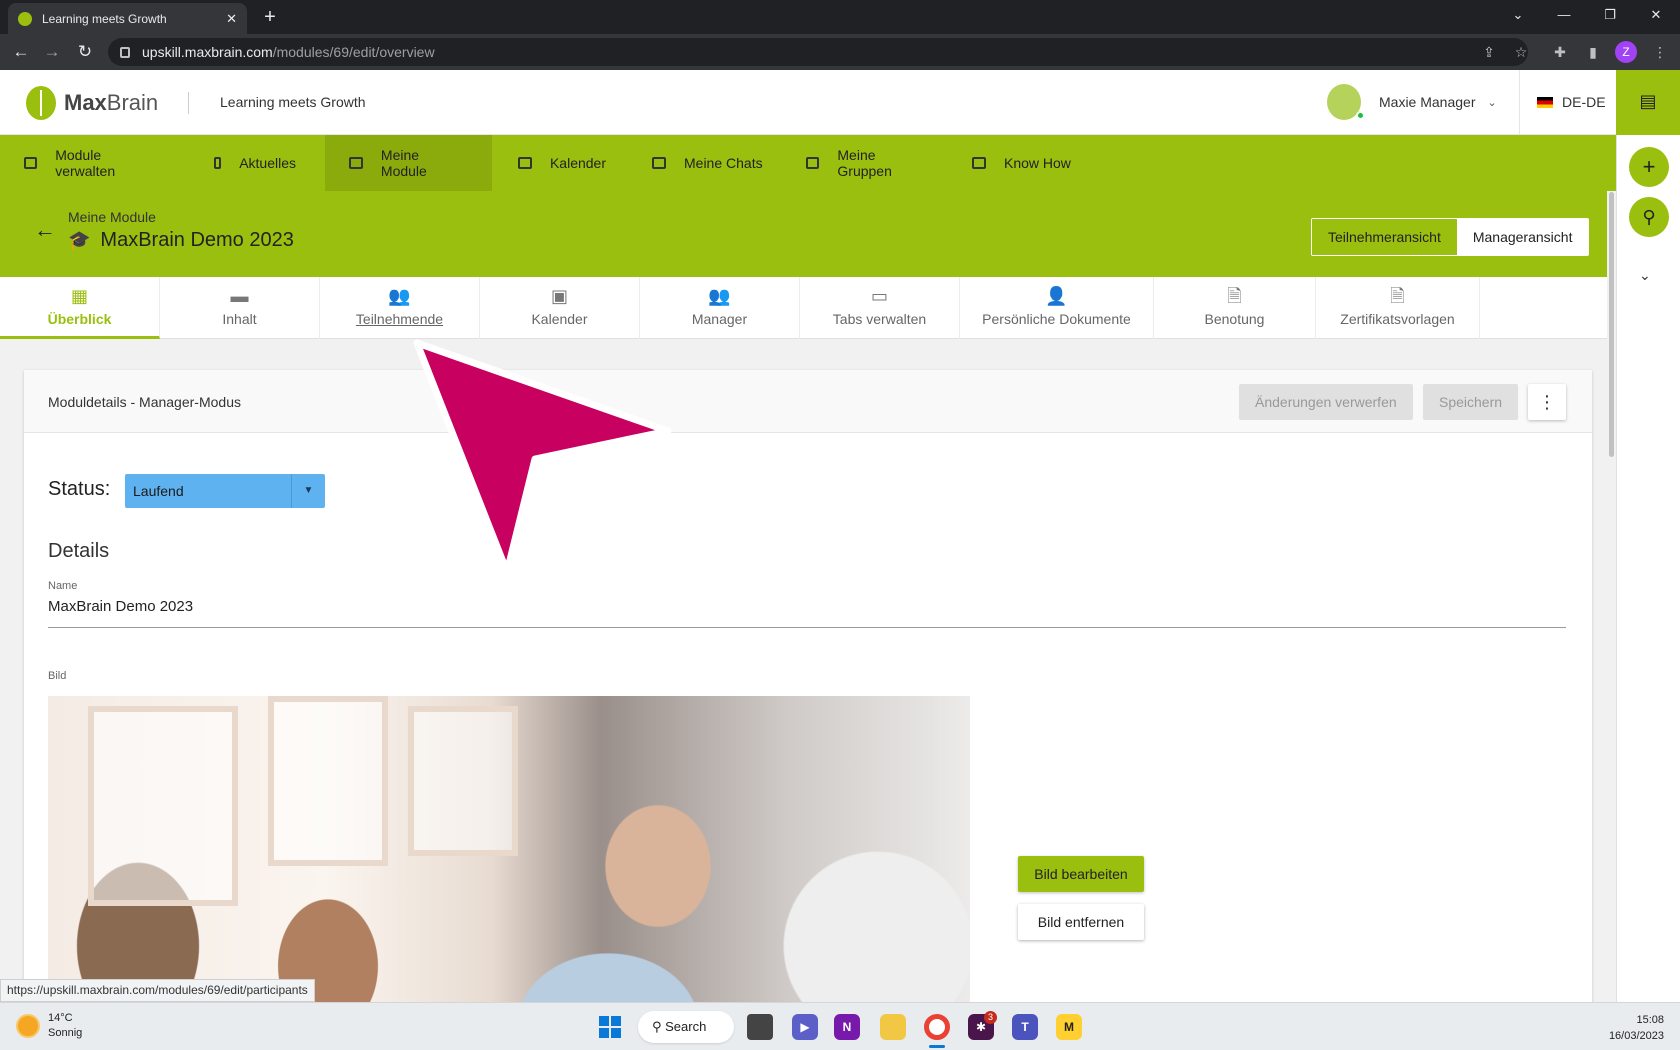 The height and width of the screenshot is (1050, 1680). Describe the element at coordinates (1518, 15) in the screenshot. I see `tab-search-icon: ⌄` at that location.